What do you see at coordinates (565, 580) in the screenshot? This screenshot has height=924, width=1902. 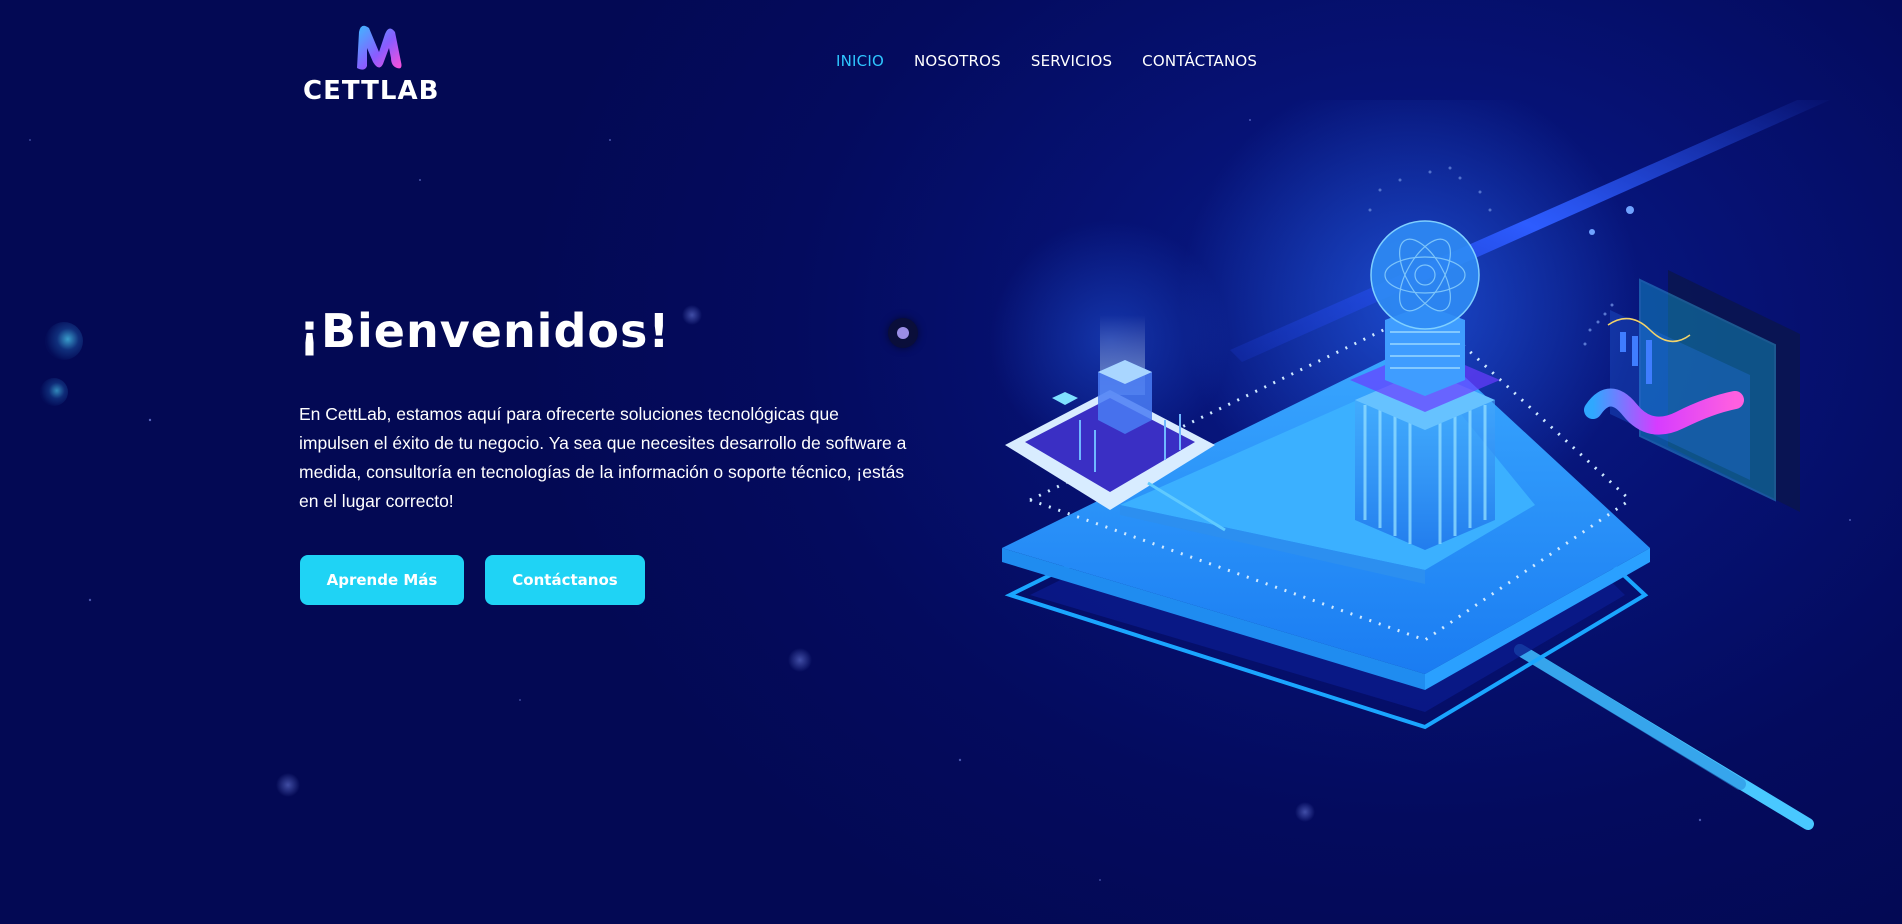 I see `contact-button: Contáctanos` at bounding box center [565, 580].